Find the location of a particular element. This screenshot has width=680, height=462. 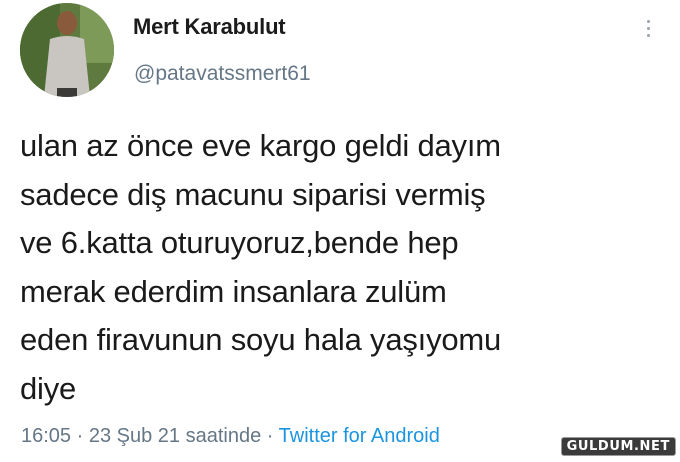

tweet-line: diye is located at coordinates (48, 388).